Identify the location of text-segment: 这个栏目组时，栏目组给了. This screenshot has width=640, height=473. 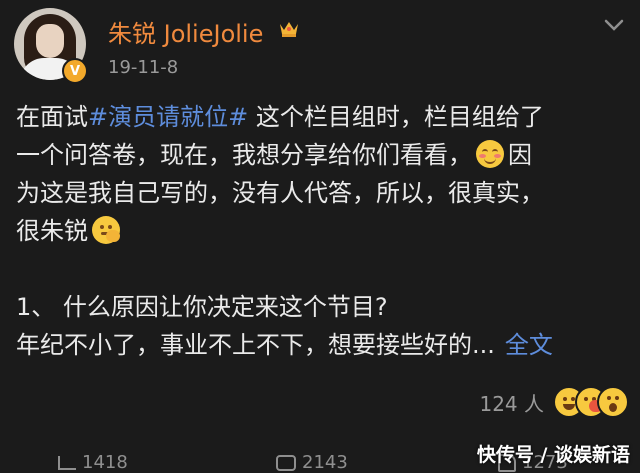
(396, 117).